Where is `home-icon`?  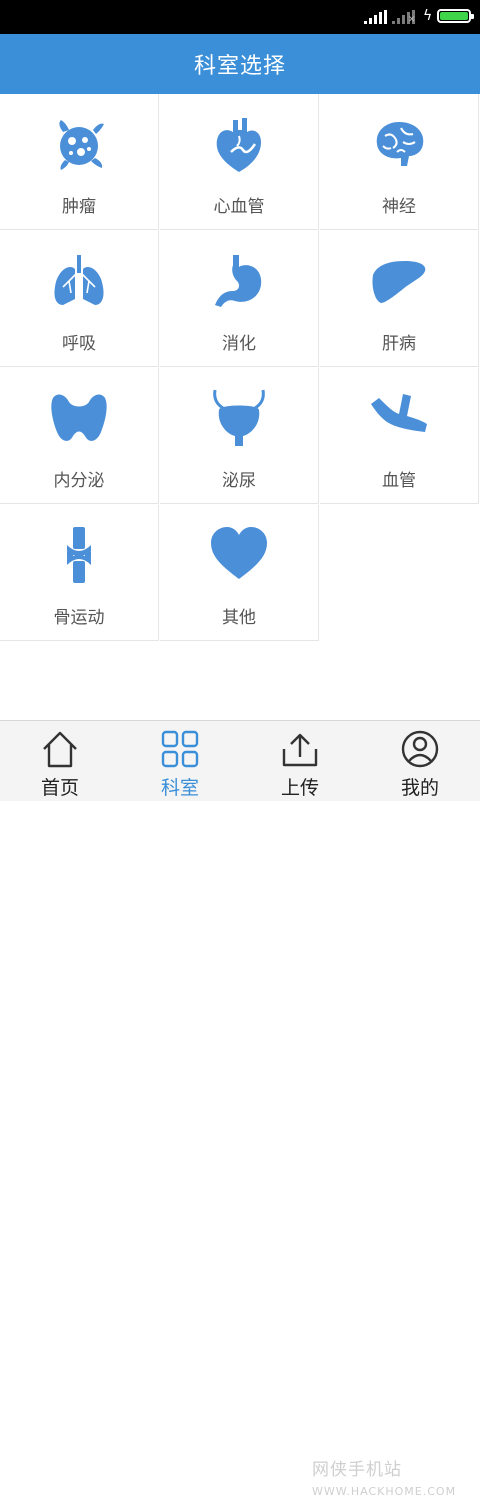 home-icon is located at coordinates (60, 749).